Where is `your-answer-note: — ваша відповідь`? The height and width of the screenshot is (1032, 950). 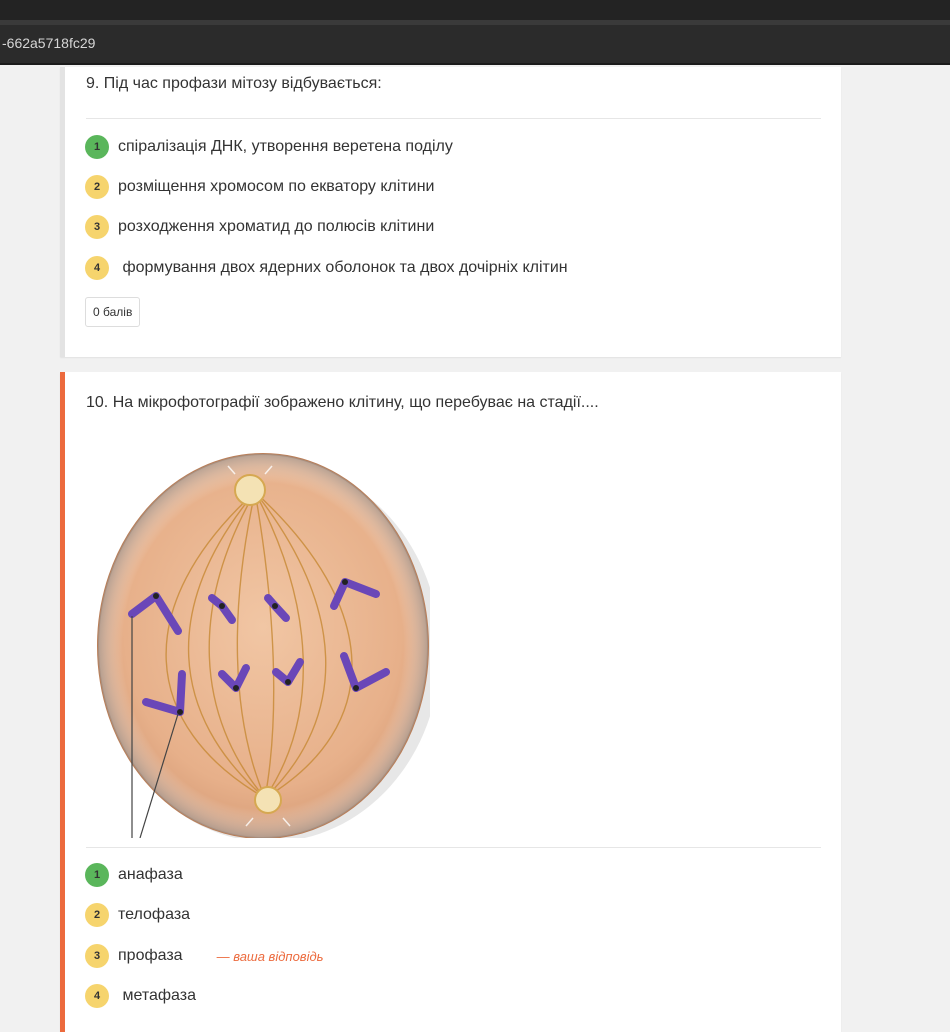
your-answer-note: — ваша відповідь is located at coordinates (270, 956).